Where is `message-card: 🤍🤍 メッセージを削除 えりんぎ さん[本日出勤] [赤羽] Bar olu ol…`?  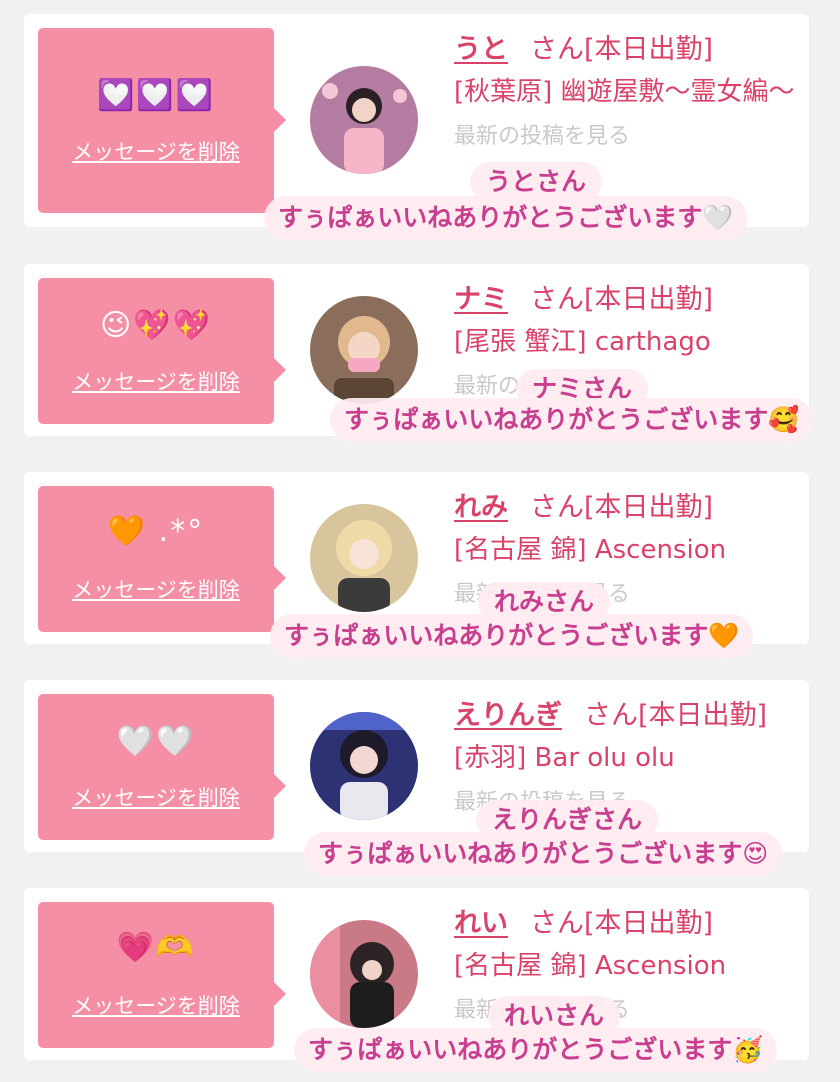 message-card: 🤍🤍 メッセージを削除 えりんぎ さん[本日出勤] [赤羽] Bar olu ol… is located at coordinates (416, 766).